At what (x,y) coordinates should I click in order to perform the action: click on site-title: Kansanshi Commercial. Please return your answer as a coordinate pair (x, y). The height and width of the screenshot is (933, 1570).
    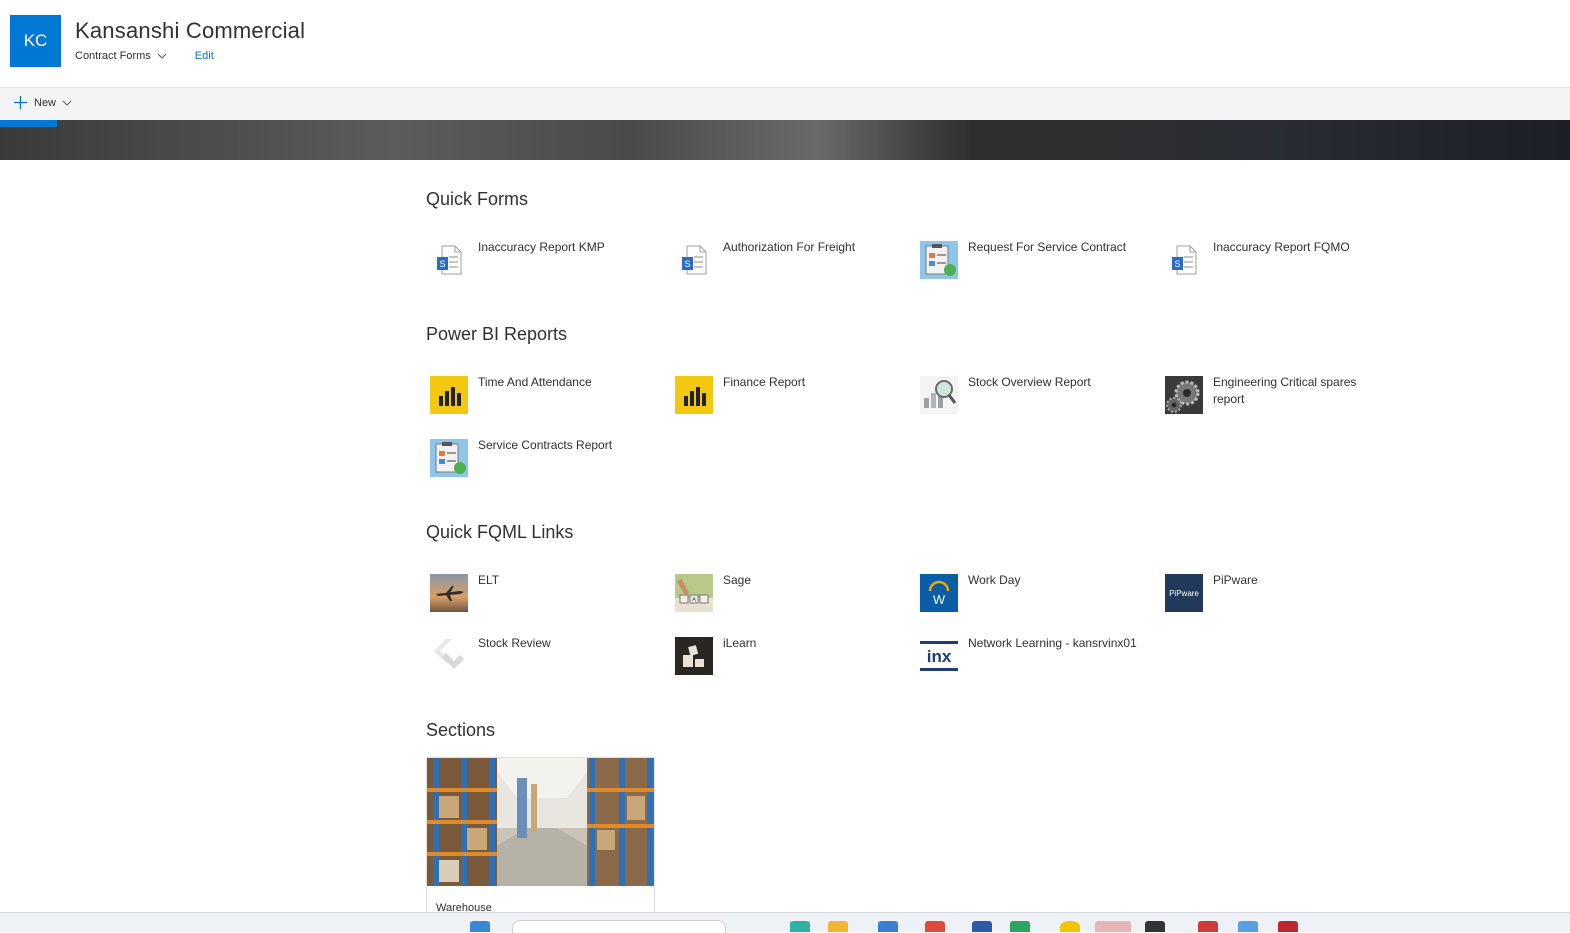
    Looking at the image, I should click on (190, 31).